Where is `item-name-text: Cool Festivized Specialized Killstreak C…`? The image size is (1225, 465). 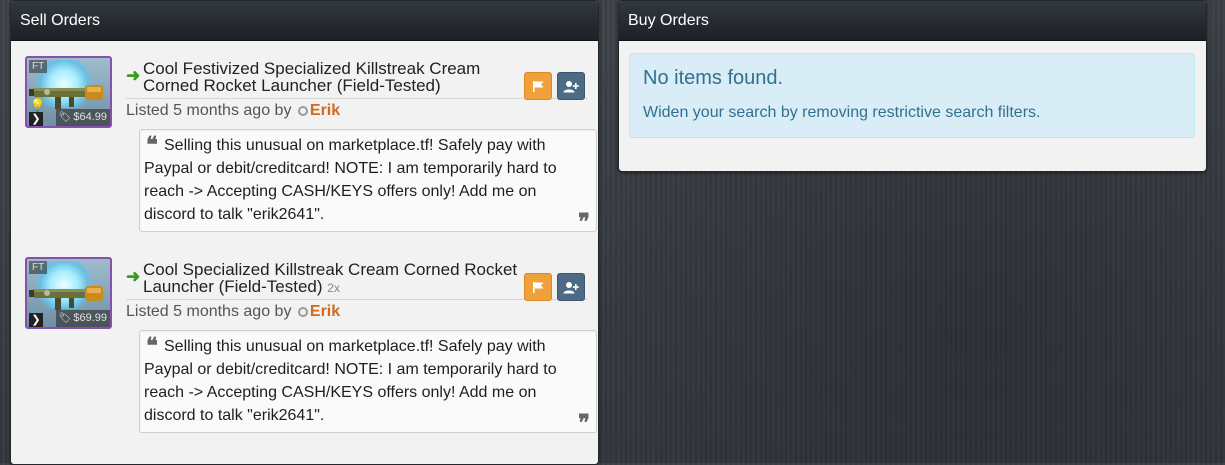
item-name-text: Cool Festivized Specialized Killstreak C… is located at coordinates (311, 77).